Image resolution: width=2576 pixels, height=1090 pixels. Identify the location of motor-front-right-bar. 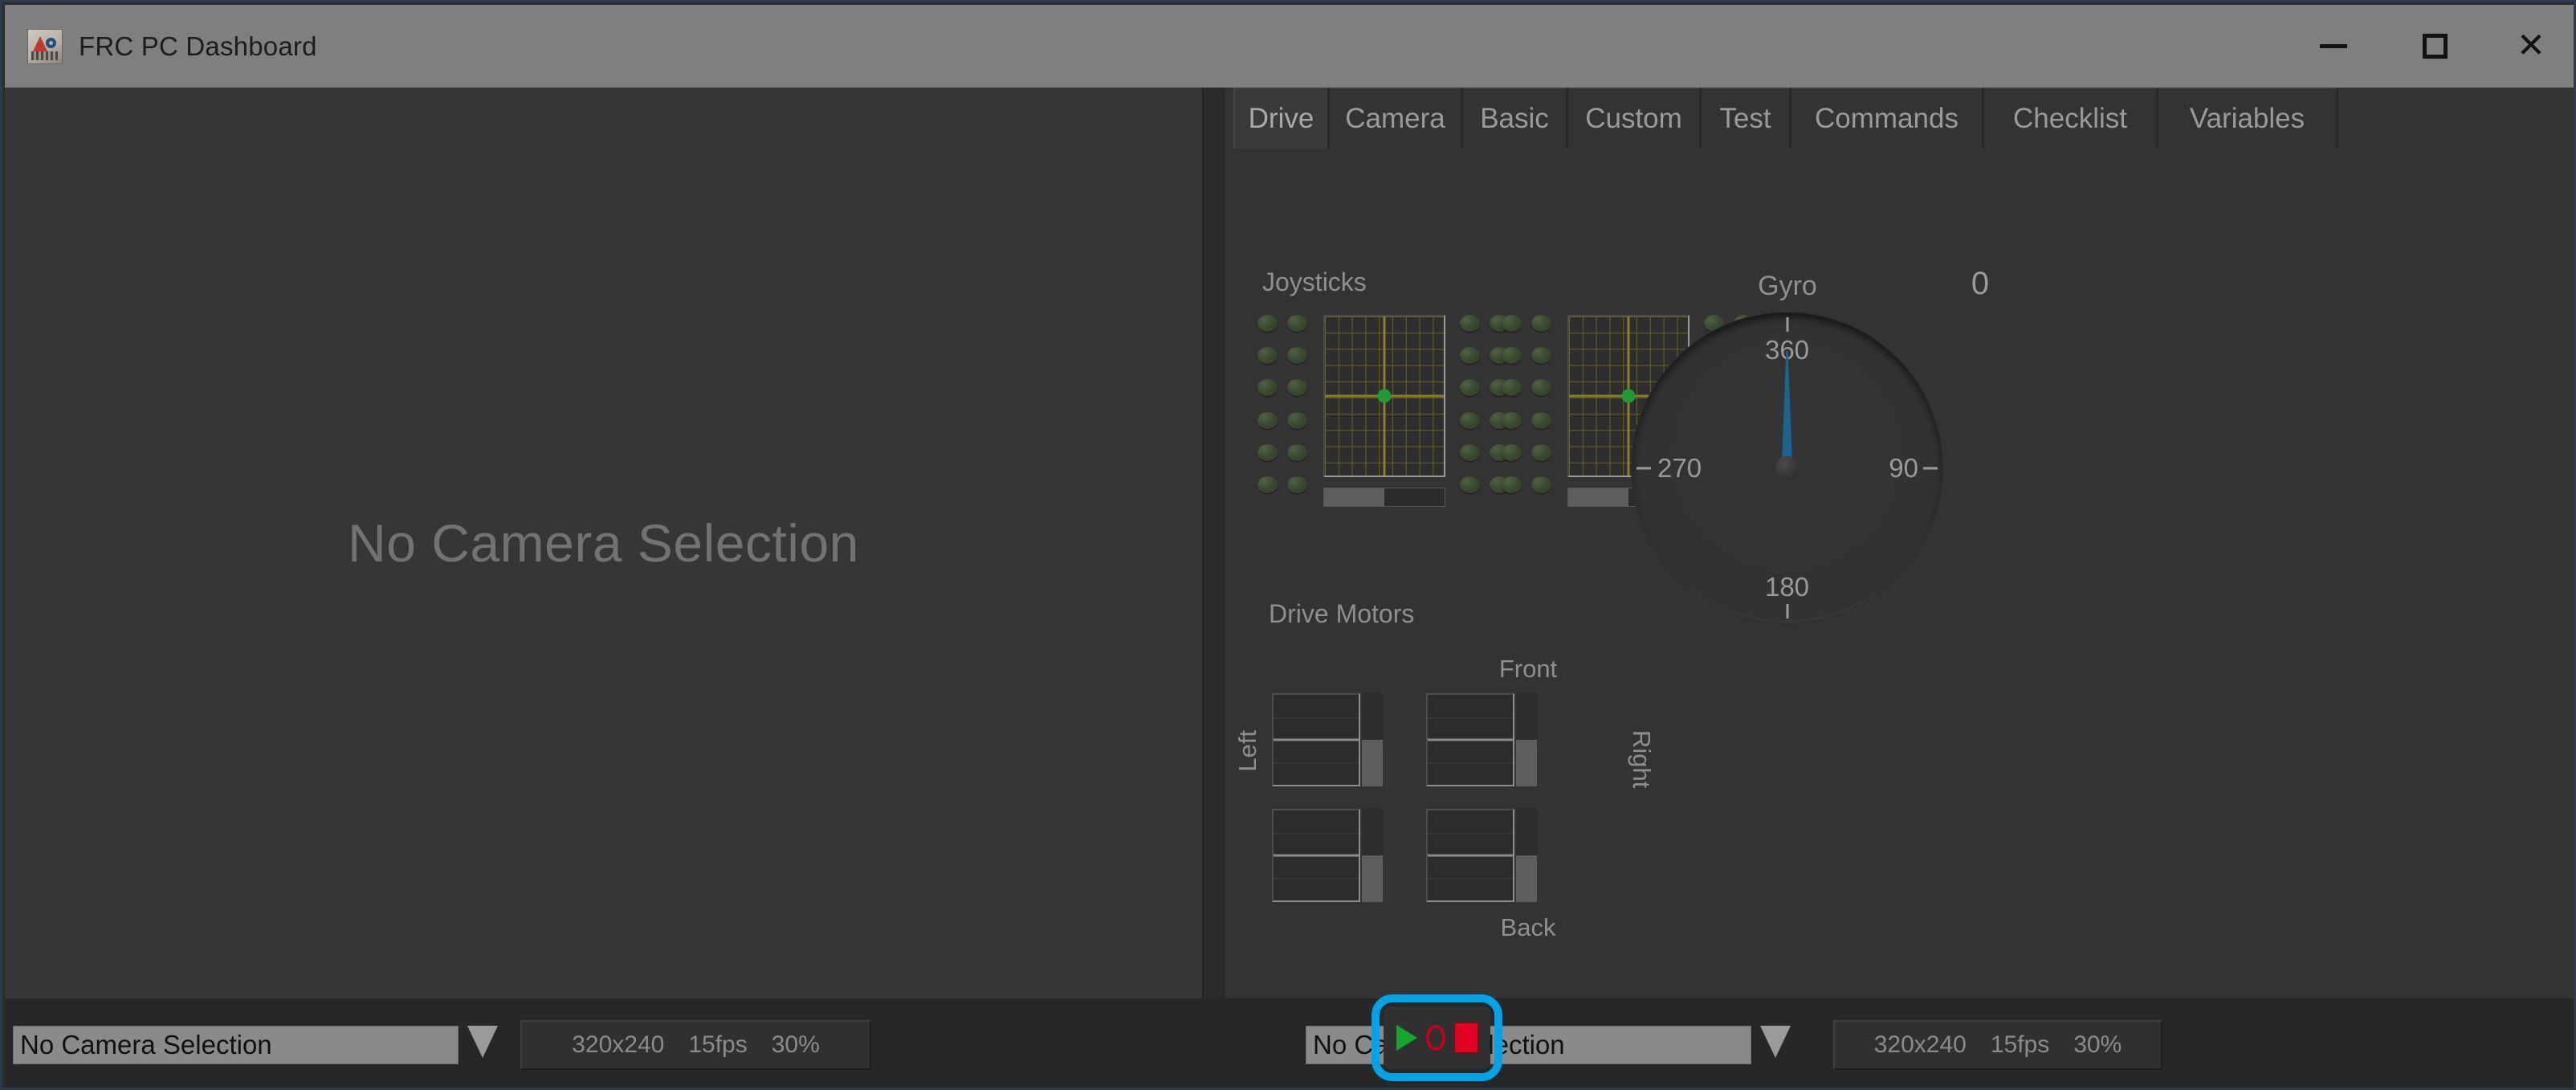
(1470, 739).